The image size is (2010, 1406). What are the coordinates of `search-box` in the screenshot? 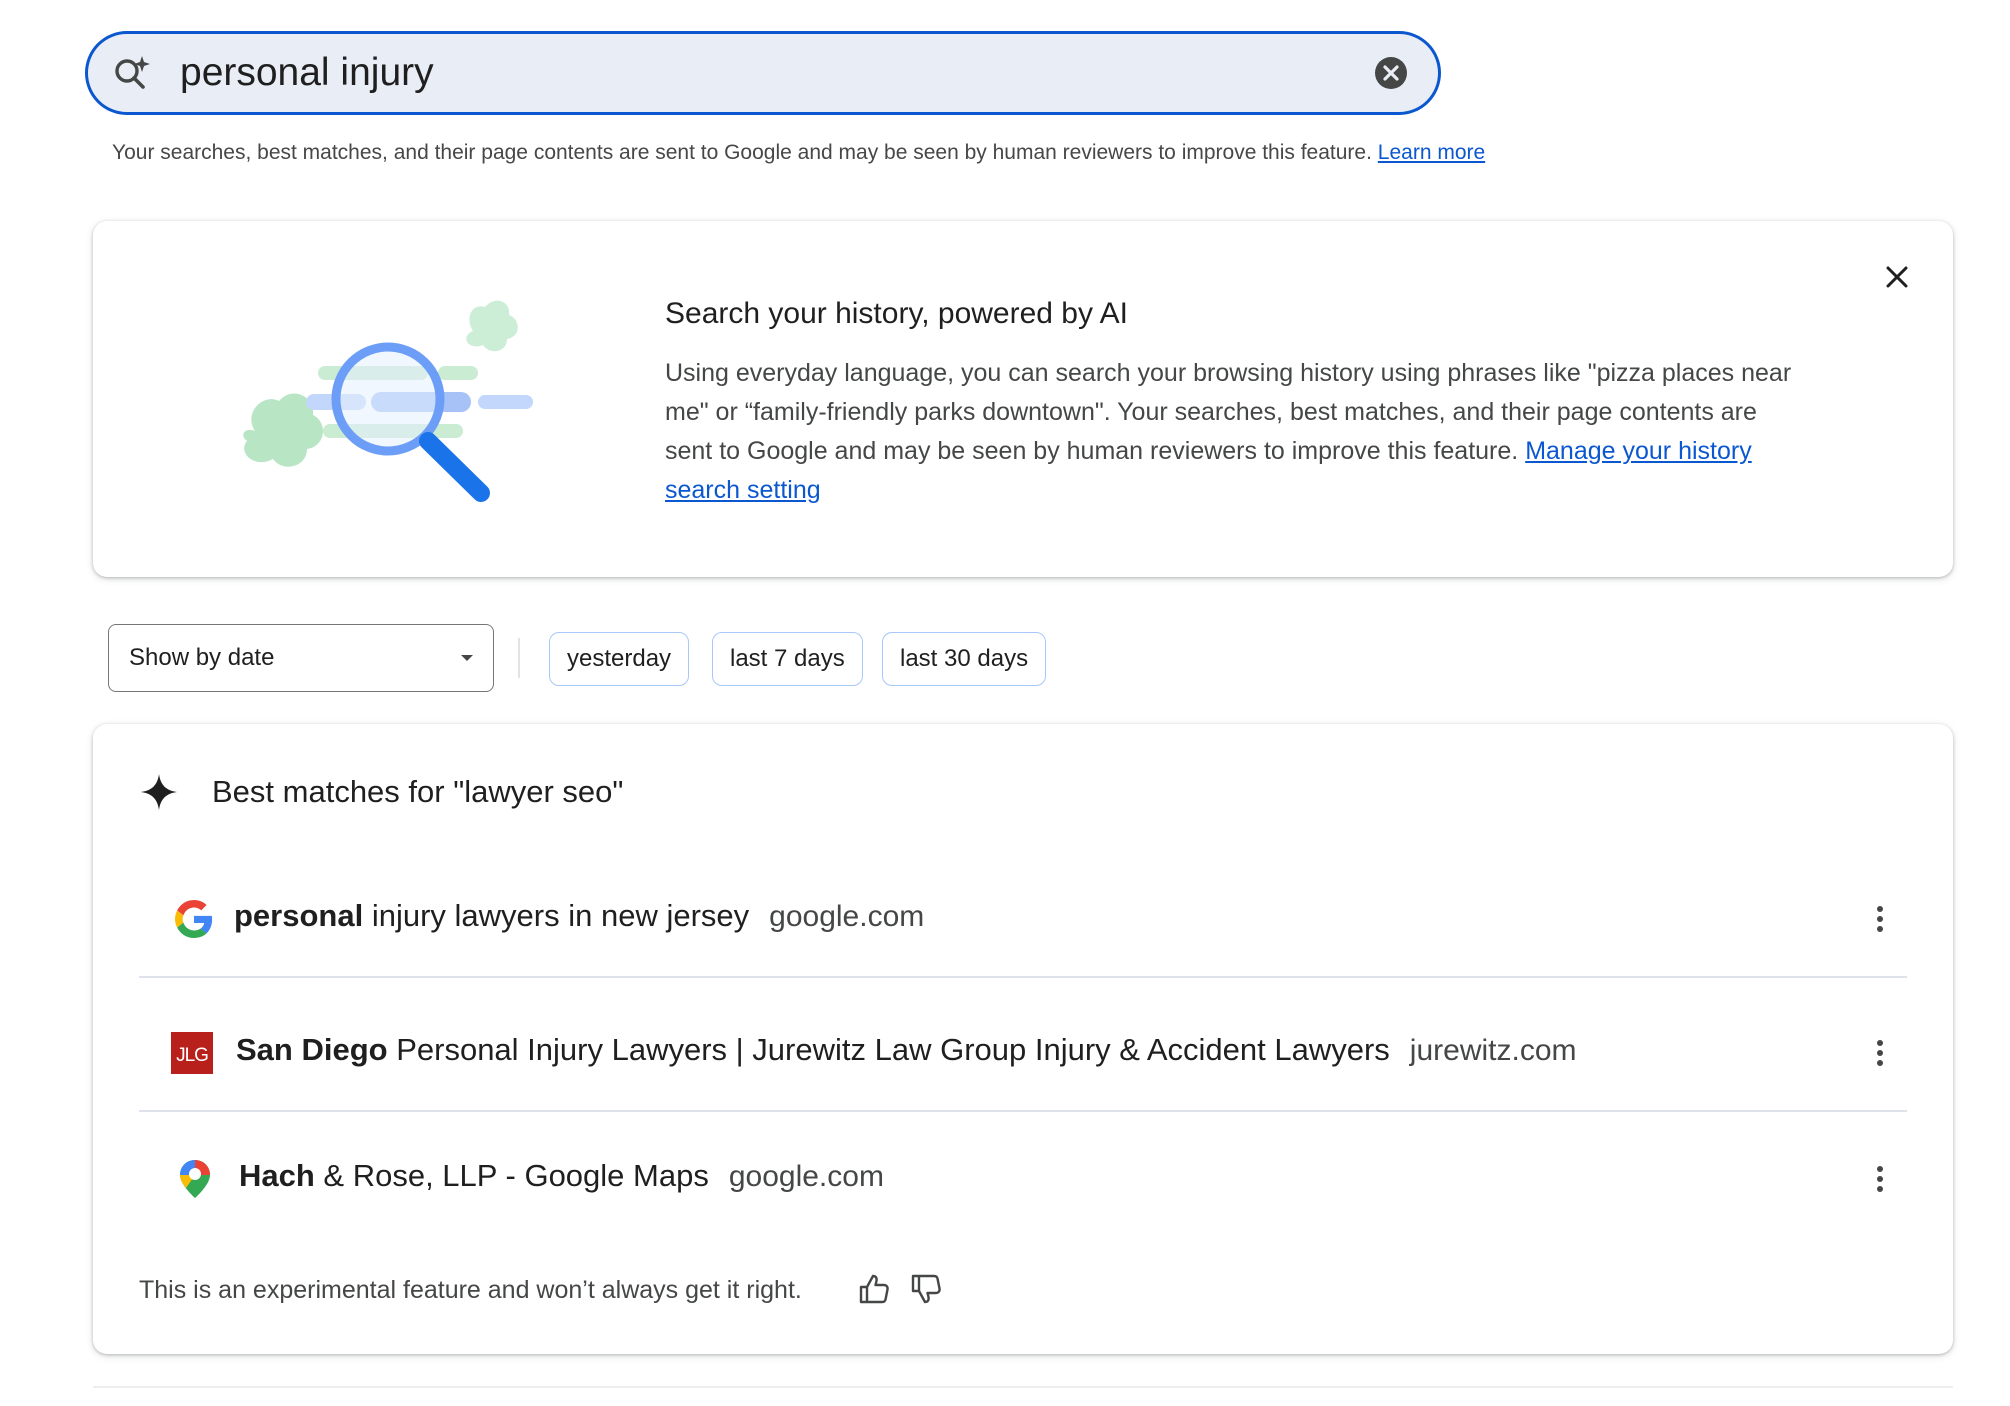 It's located at (763, 73).